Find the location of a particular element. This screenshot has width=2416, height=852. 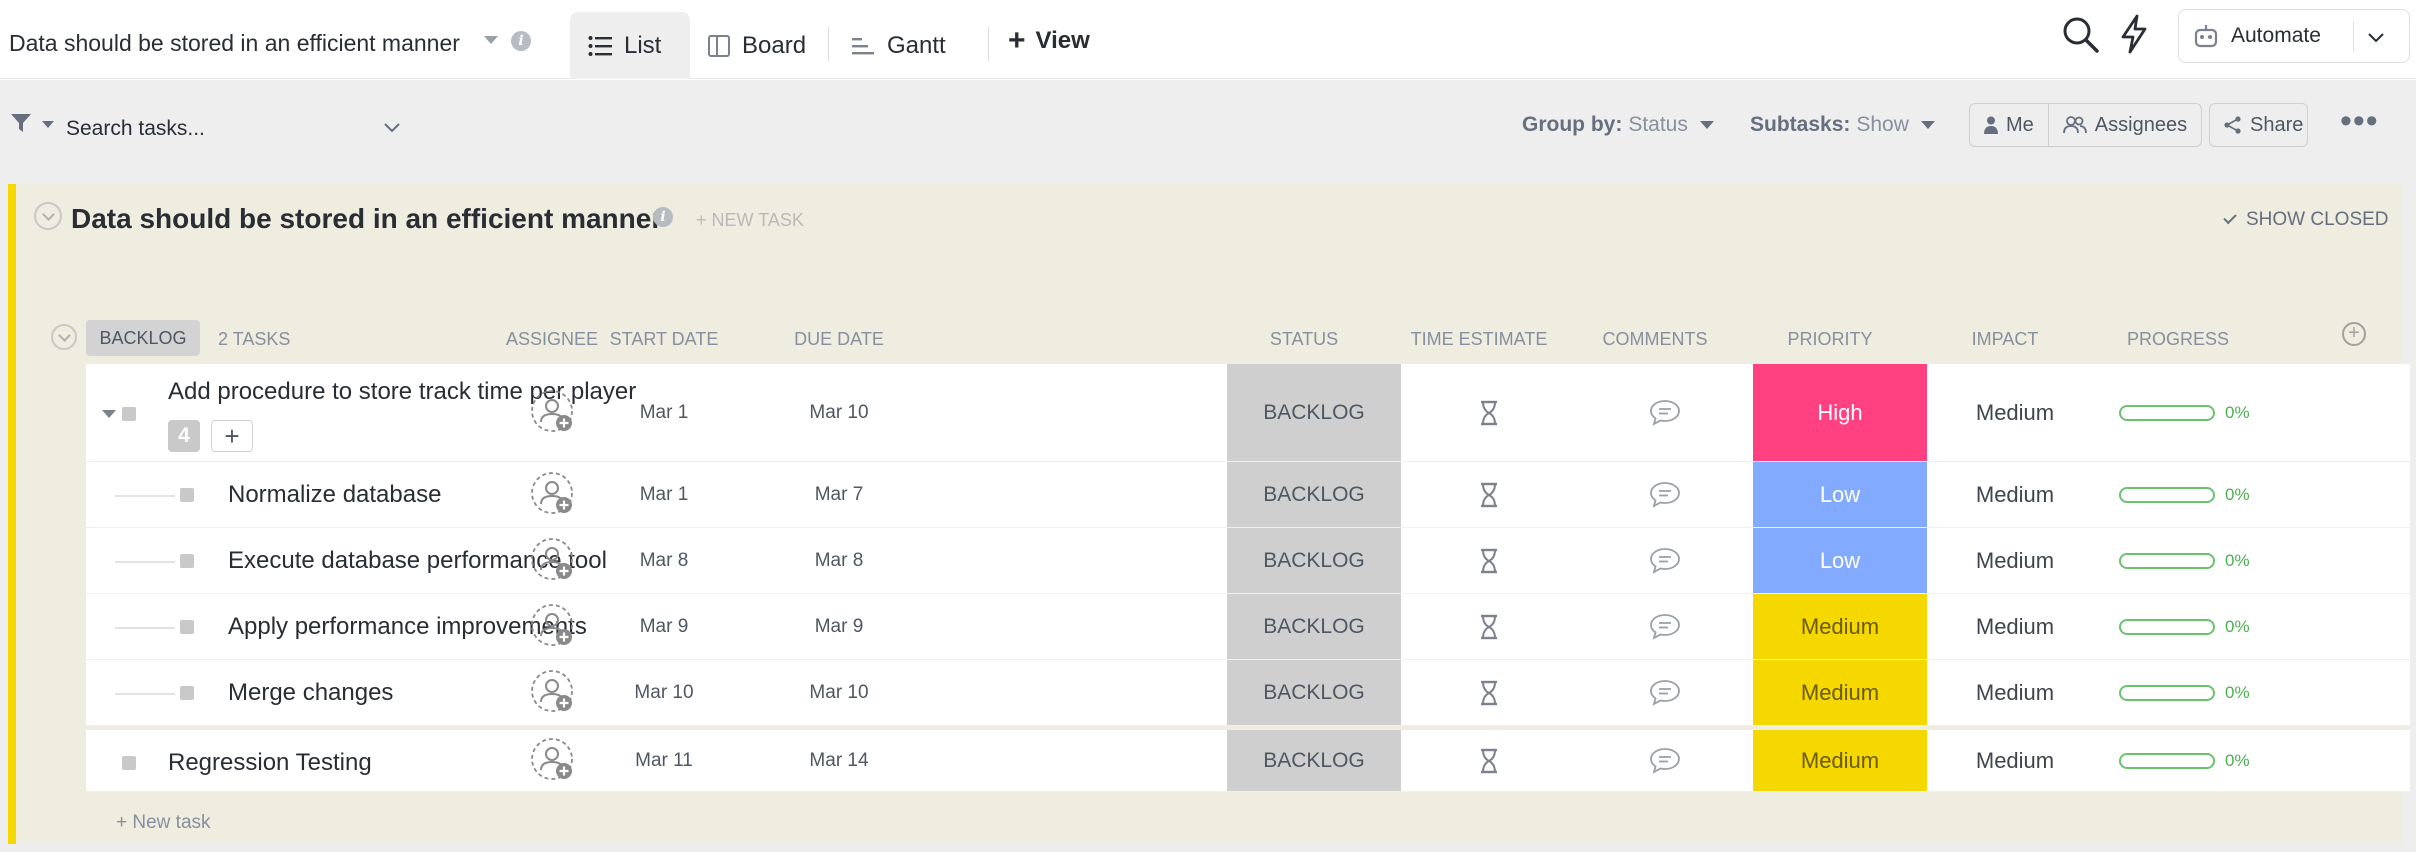

add-column-button: + is located at coordinates (2354, 334).